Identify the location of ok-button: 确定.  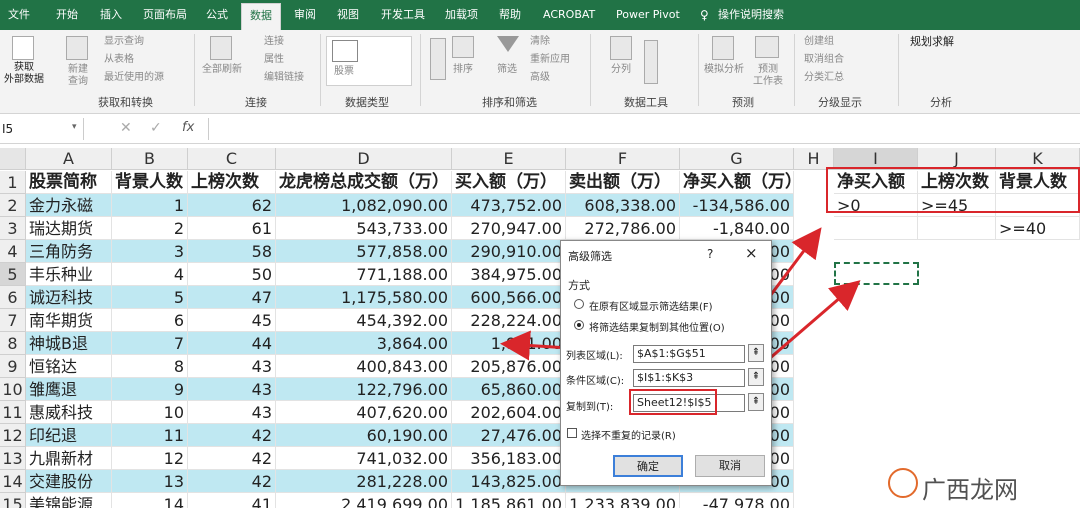
(648, 466).